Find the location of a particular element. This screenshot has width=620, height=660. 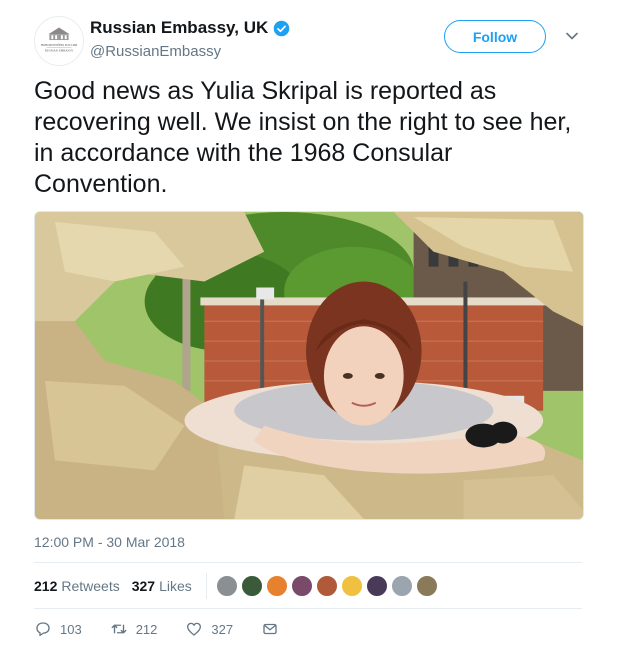

chevron-down-icon is located at coordinates (572, 36).